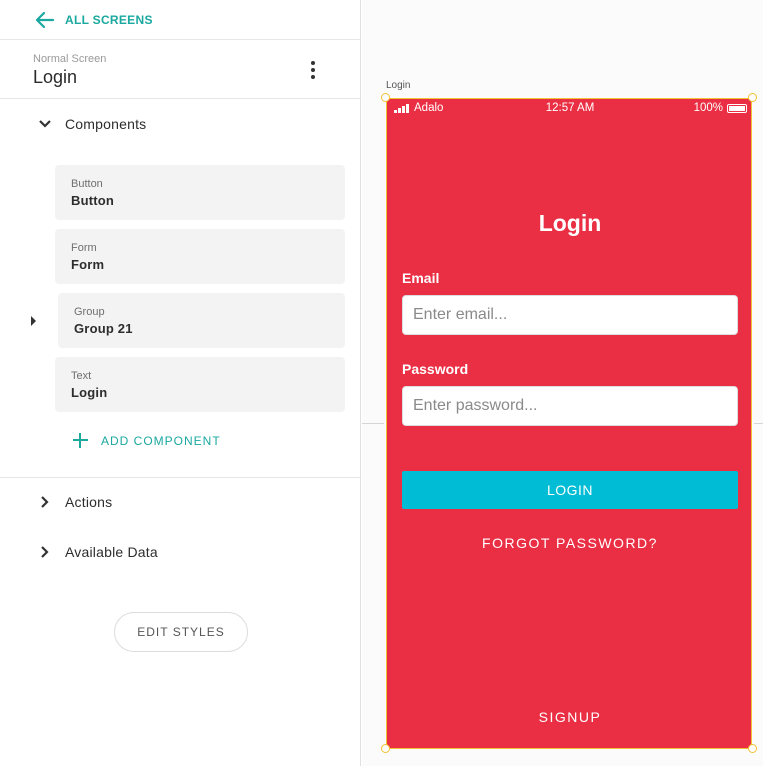 The image size is (763, 766). Describe the element at coordinates (45, 20) in the screenshot. I see `arrow-left-icon` at that location.